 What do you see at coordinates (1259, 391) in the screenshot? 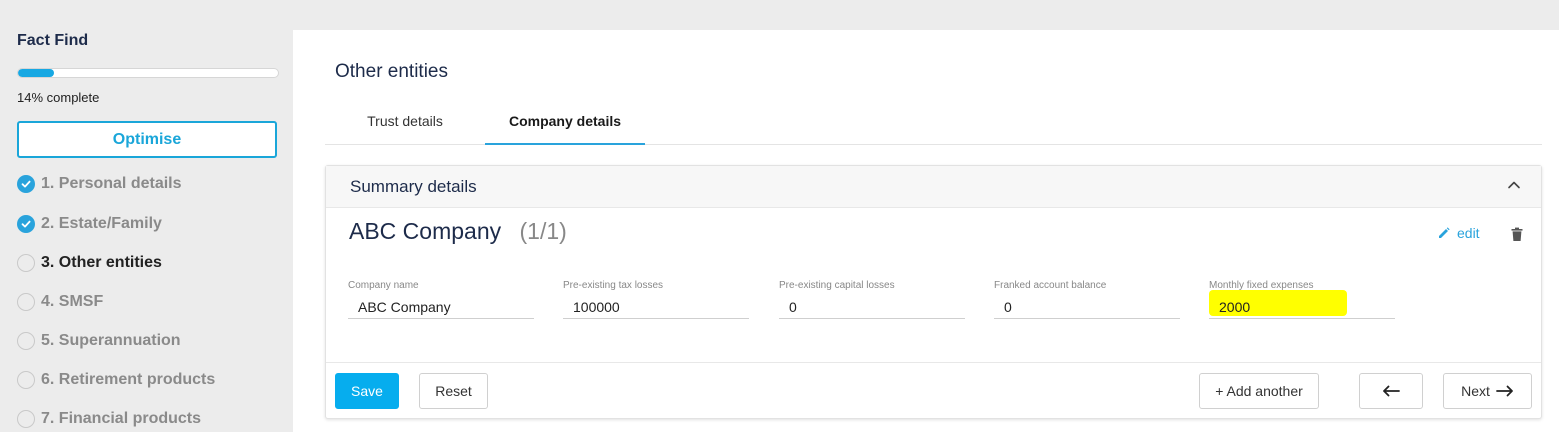
I see `add-another-button: + Add another` at bounding box center [1259, 391].